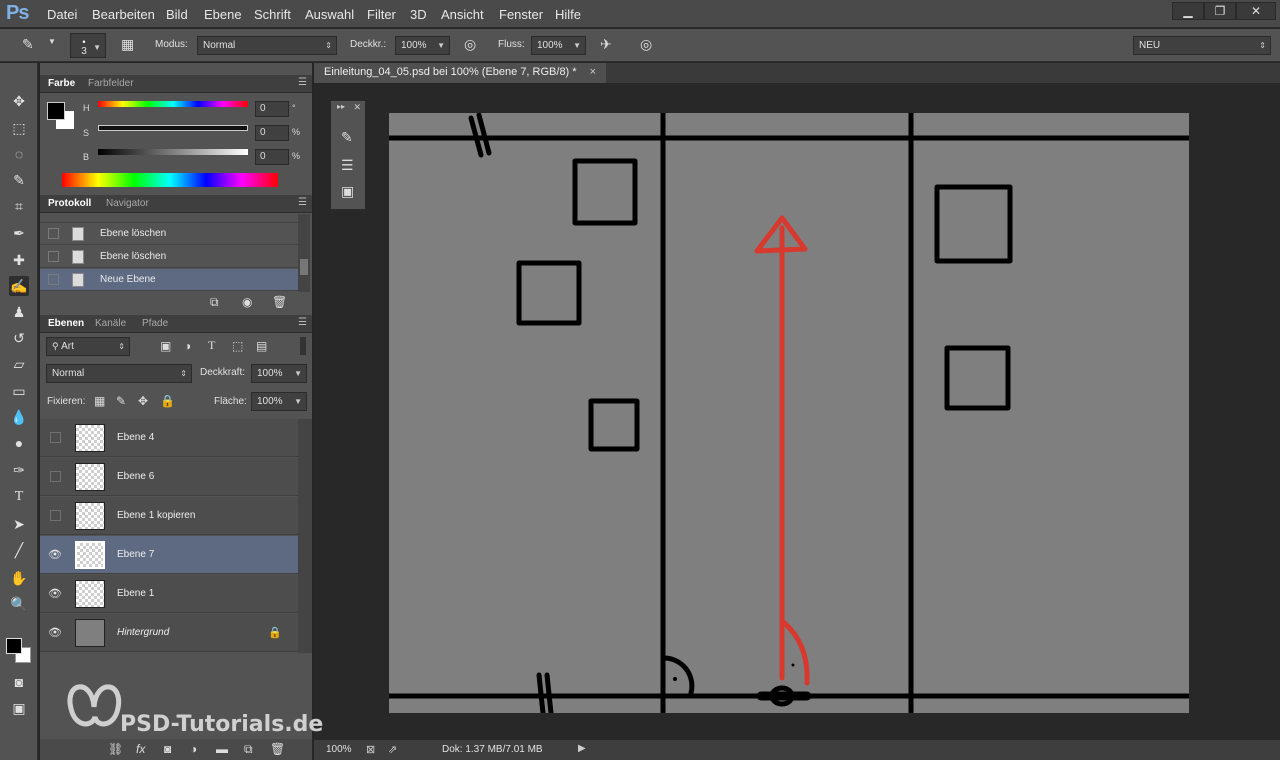 The image size is (1280, 760). What do you see at coordinates (135, 437) in the screenshot?
I see `layer-name: Ebene 4` at bounding box center [135, 437].